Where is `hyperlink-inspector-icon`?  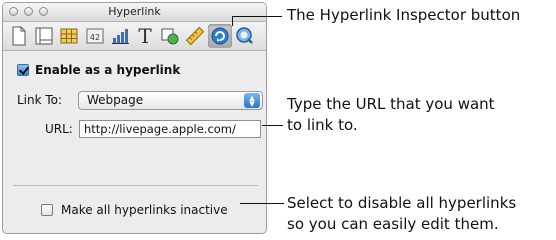
hyperlink-inspector-icon is located at coordinates (220, 36).